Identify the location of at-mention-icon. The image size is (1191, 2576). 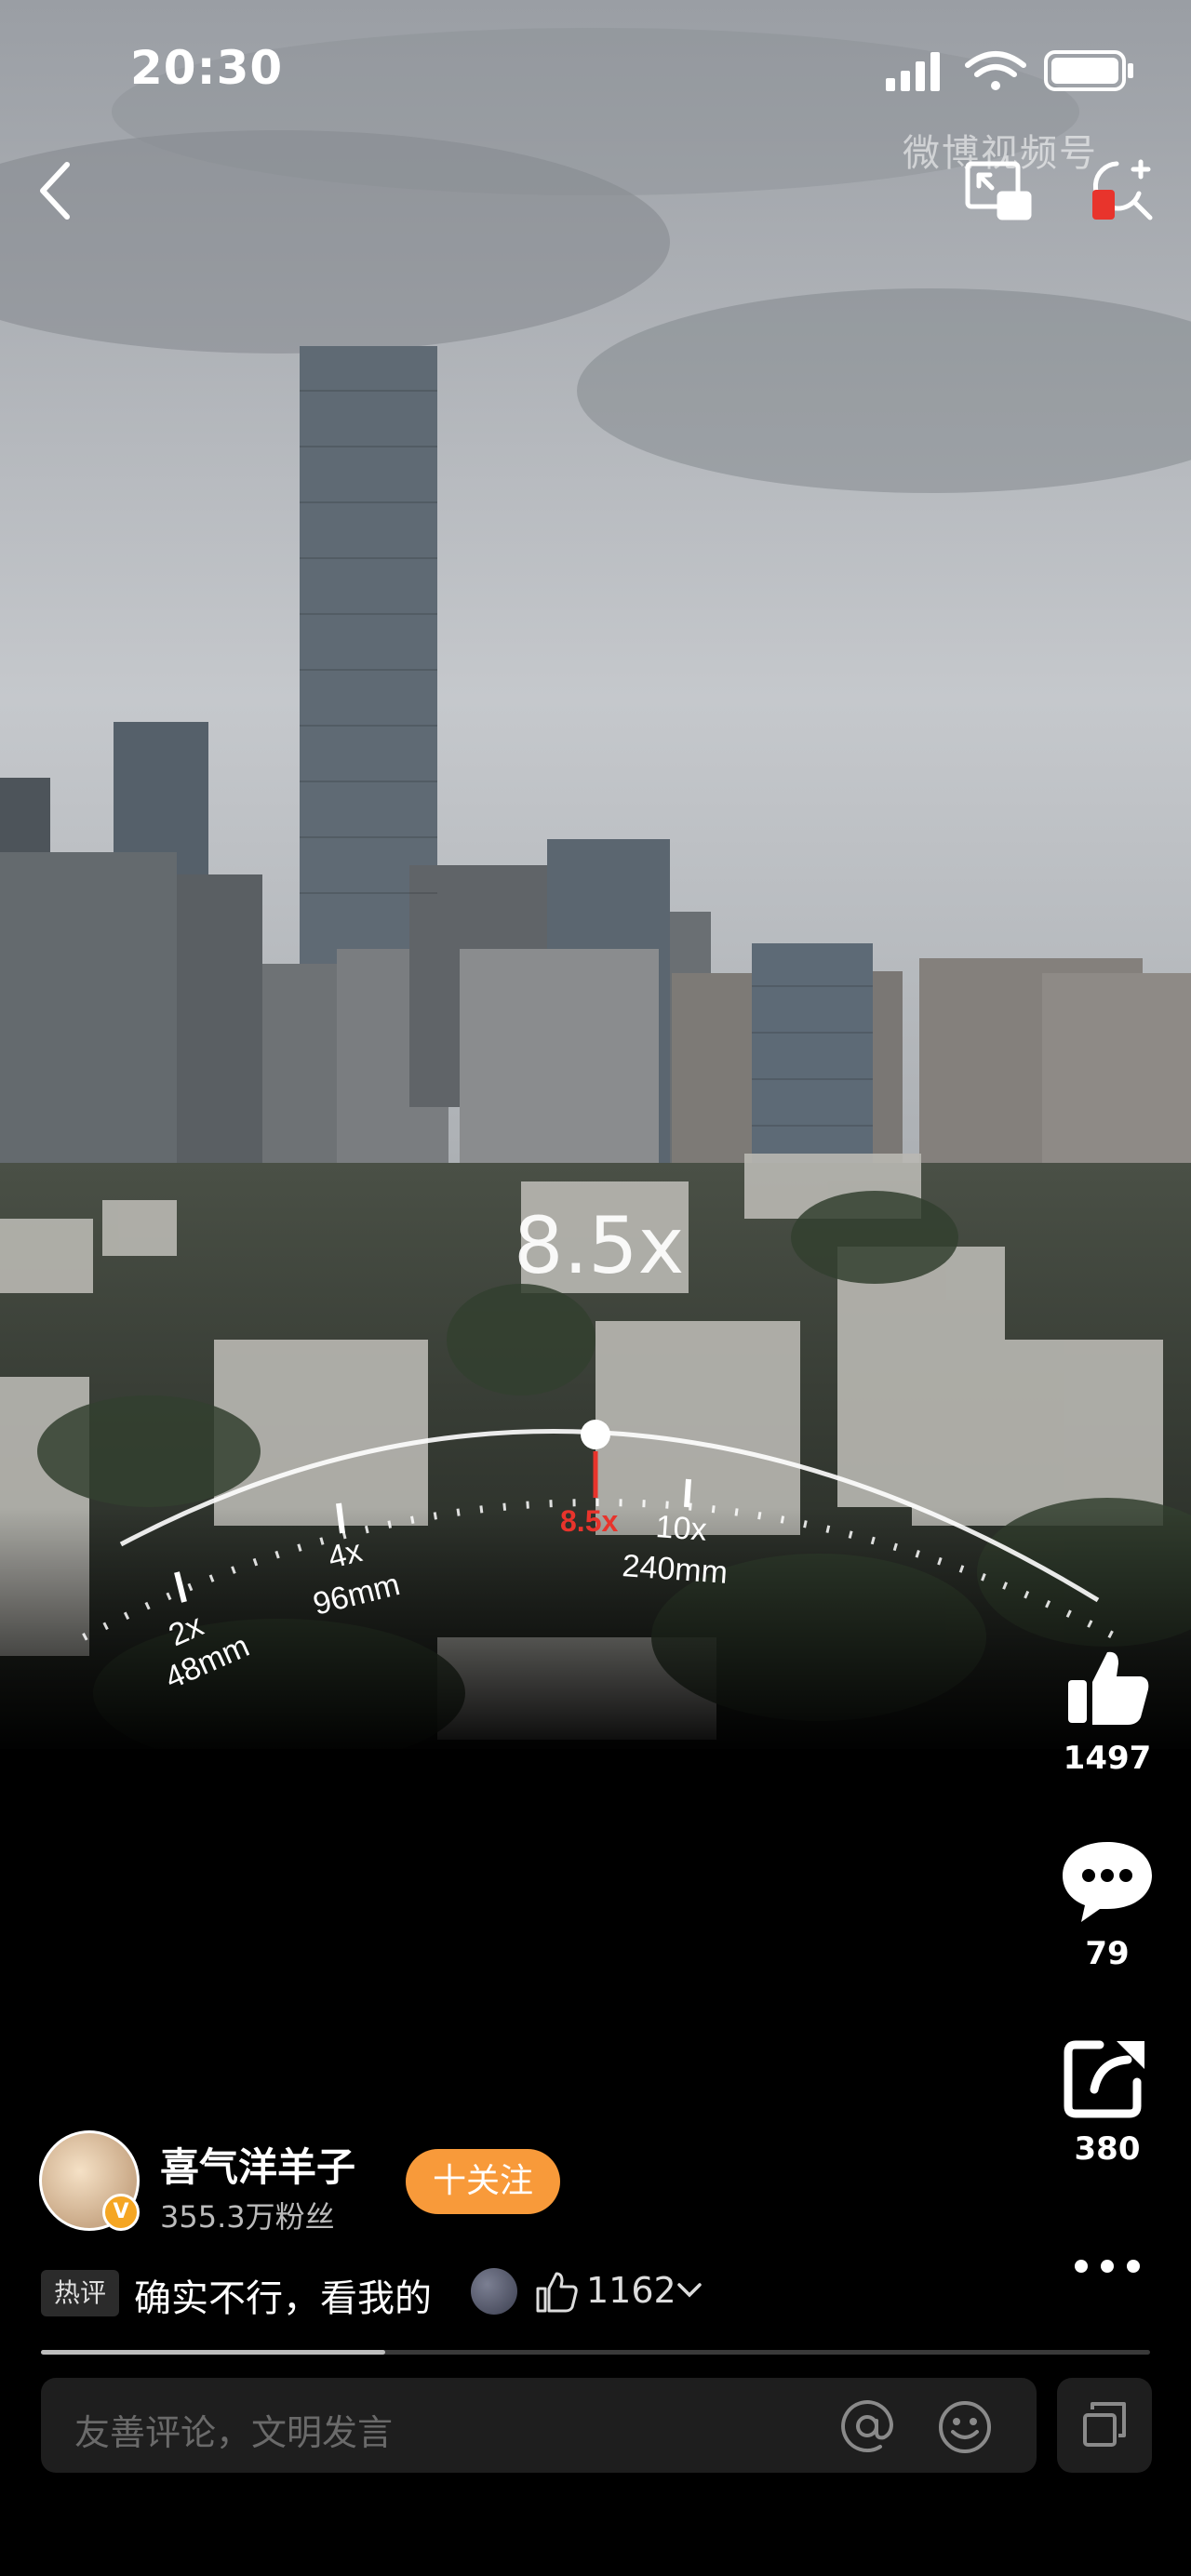
(867, 2426).